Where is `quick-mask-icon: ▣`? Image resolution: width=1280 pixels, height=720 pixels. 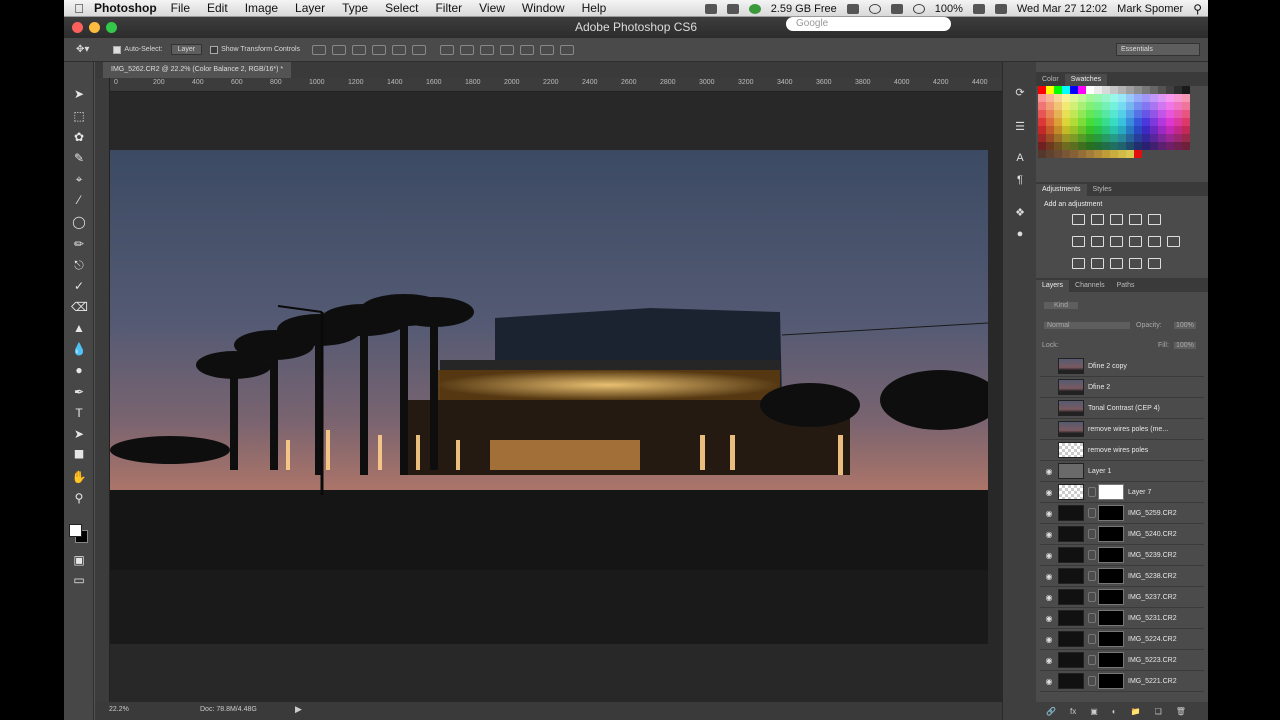
quick-mask-icon: ▣ is located at coordinates (79, 560).